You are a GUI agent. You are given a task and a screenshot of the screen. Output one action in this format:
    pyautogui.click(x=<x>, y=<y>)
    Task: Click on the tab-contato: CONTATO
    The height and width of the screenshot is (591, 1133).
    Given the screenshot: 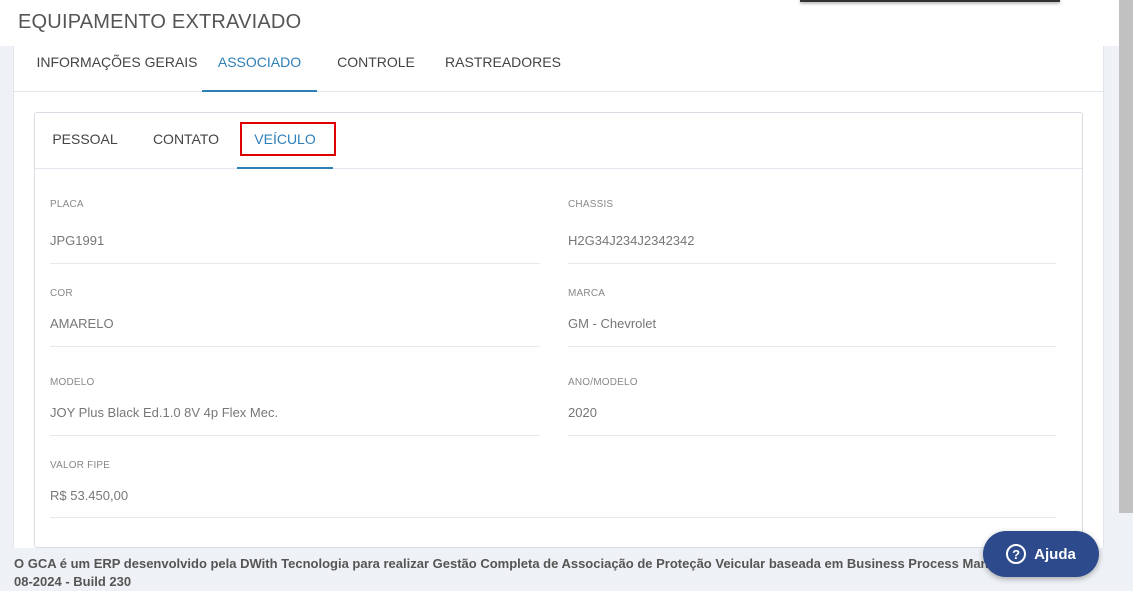 What is the action you would take?
    pyautogui.click(x=186, y=141)
    